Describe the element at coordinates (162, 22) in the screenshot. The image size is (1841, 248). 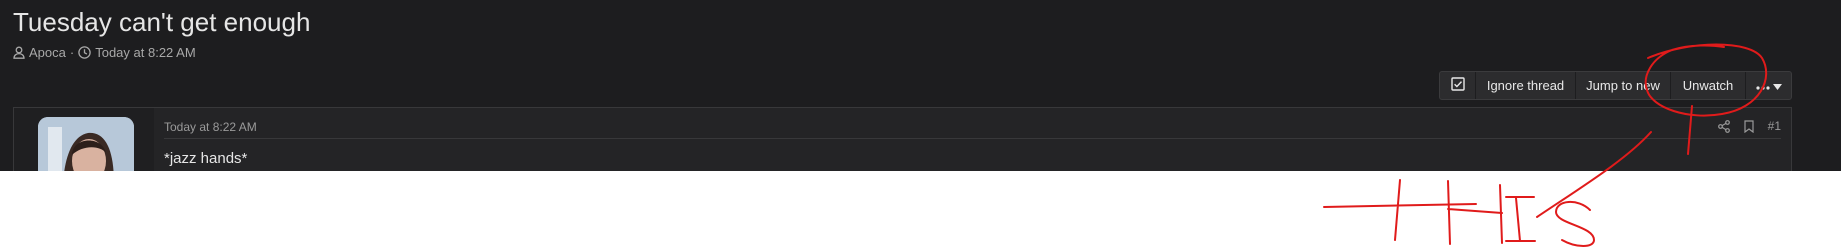
I see `thread-title: Tuesday can't get enough` at that location.